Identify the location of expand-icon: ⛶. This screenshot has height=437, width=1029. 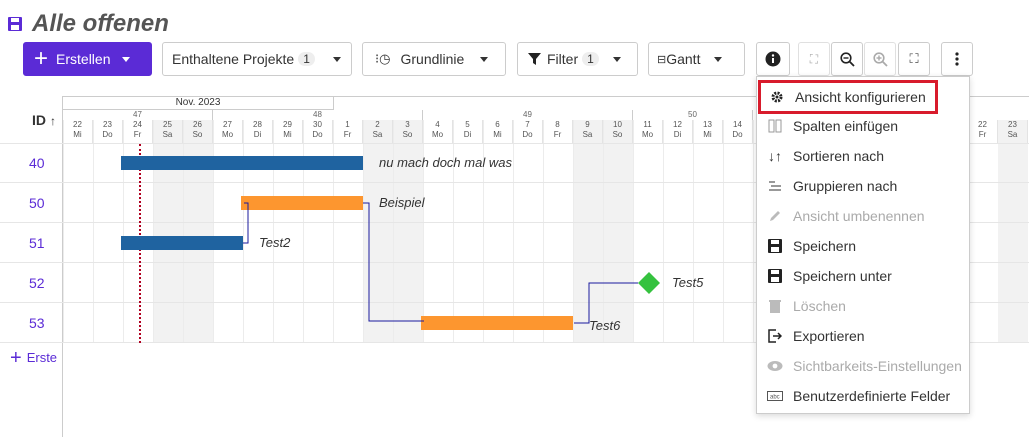
(914, 58).